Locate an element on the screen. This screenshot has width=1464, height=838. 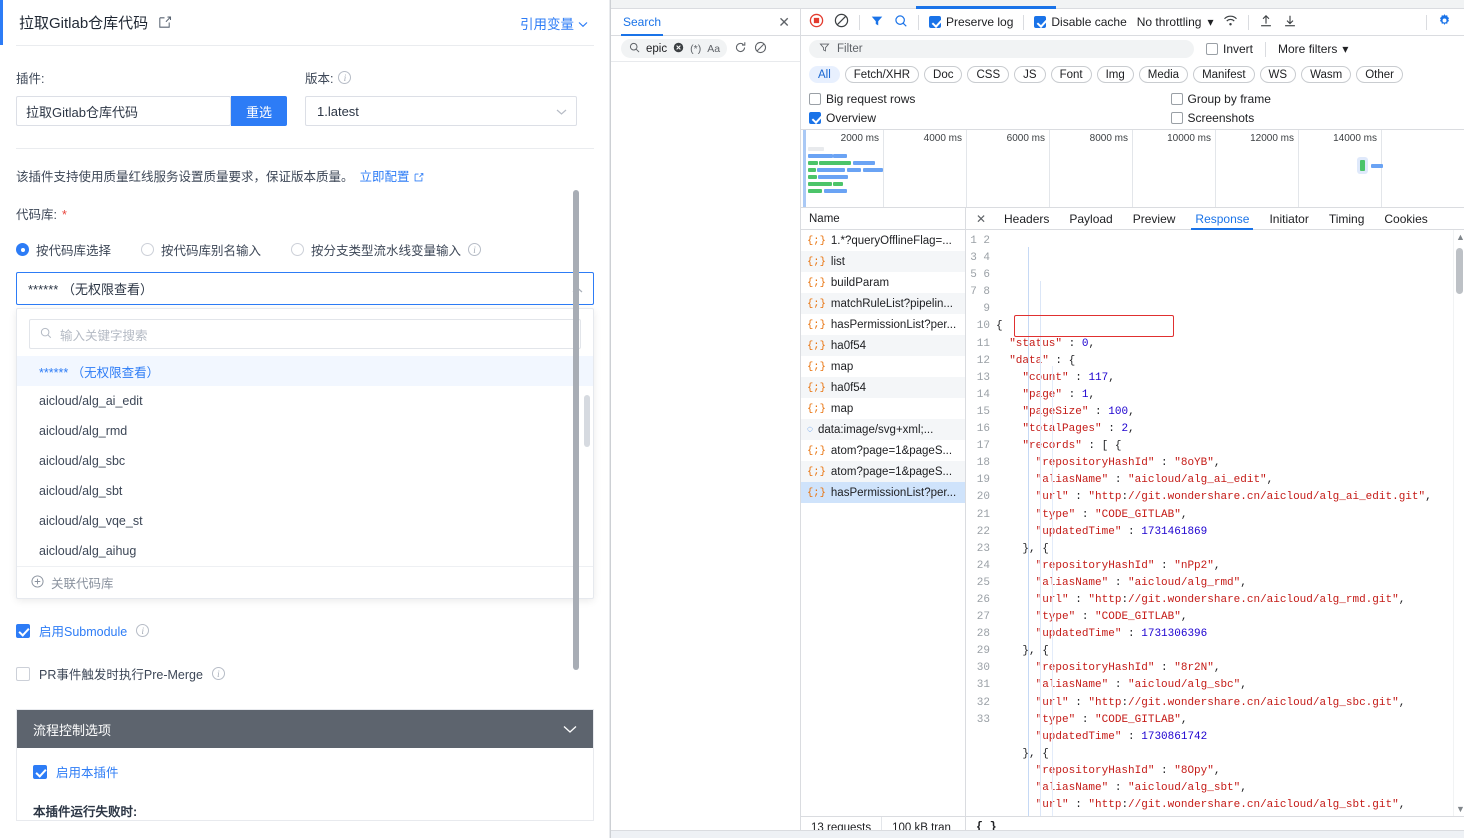
export-har-icon is located at coordinates (1290, 22).